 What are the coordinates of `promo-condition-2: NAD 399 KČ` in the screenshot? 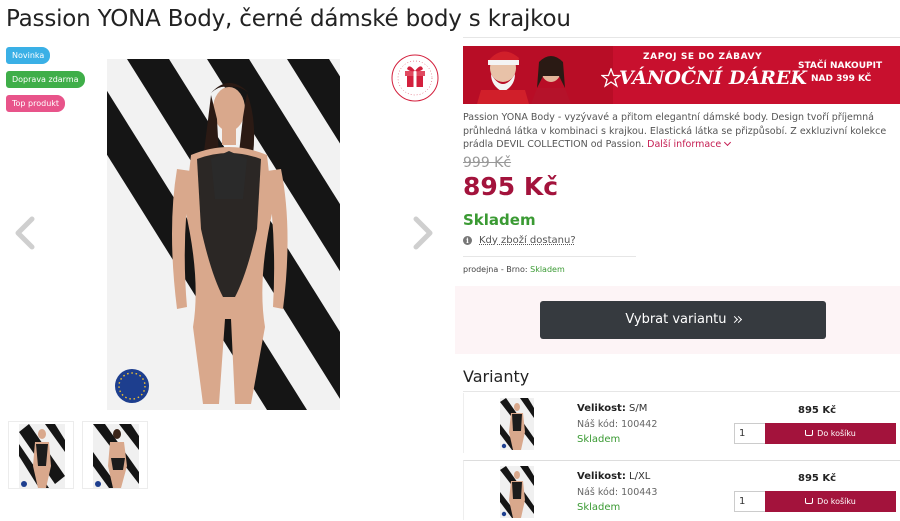 It's located at (841, 79).